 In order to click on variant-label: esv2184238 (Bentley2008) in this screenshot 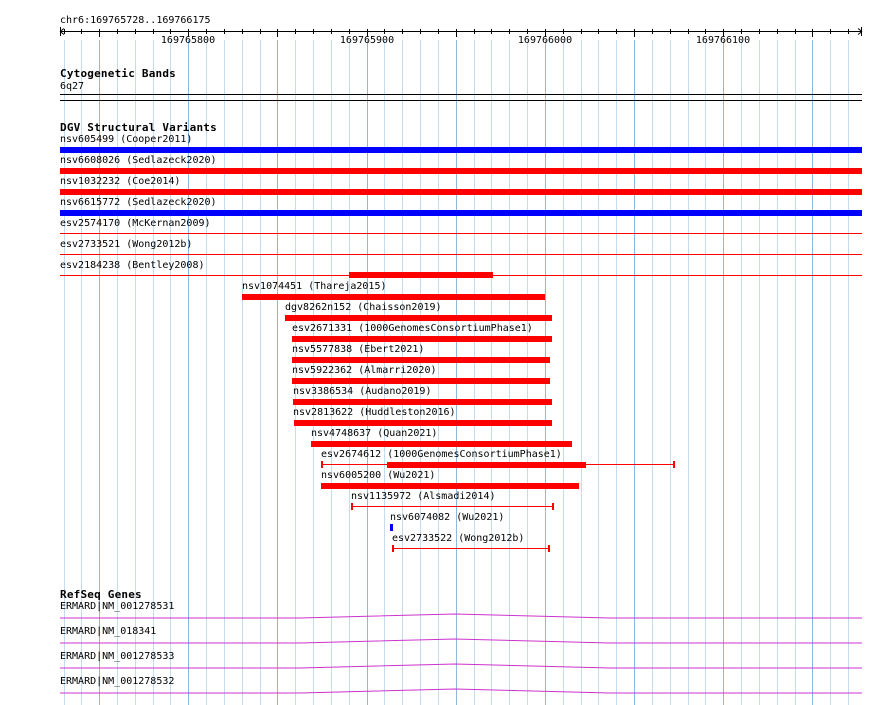, I will do `click(132, 266)`.